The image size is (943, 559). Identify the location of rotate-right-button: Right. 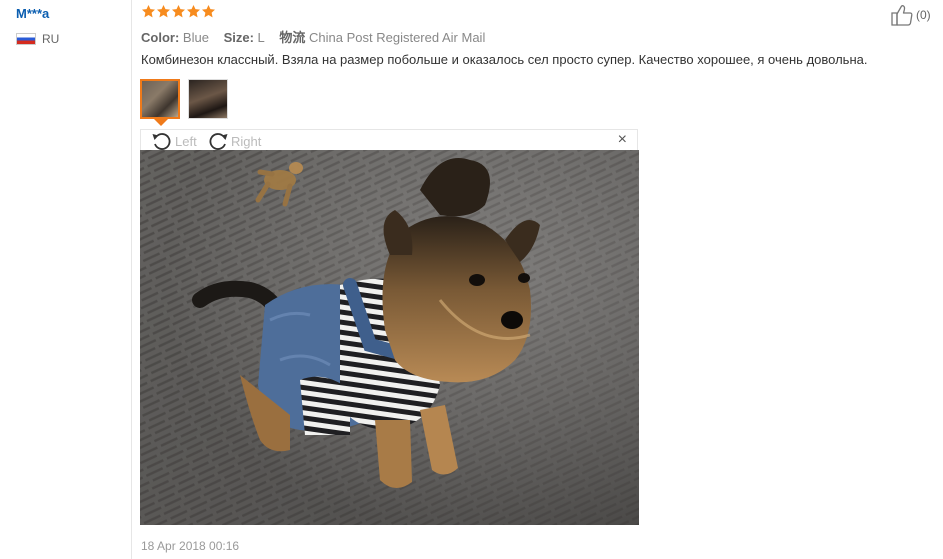
(234, 141).